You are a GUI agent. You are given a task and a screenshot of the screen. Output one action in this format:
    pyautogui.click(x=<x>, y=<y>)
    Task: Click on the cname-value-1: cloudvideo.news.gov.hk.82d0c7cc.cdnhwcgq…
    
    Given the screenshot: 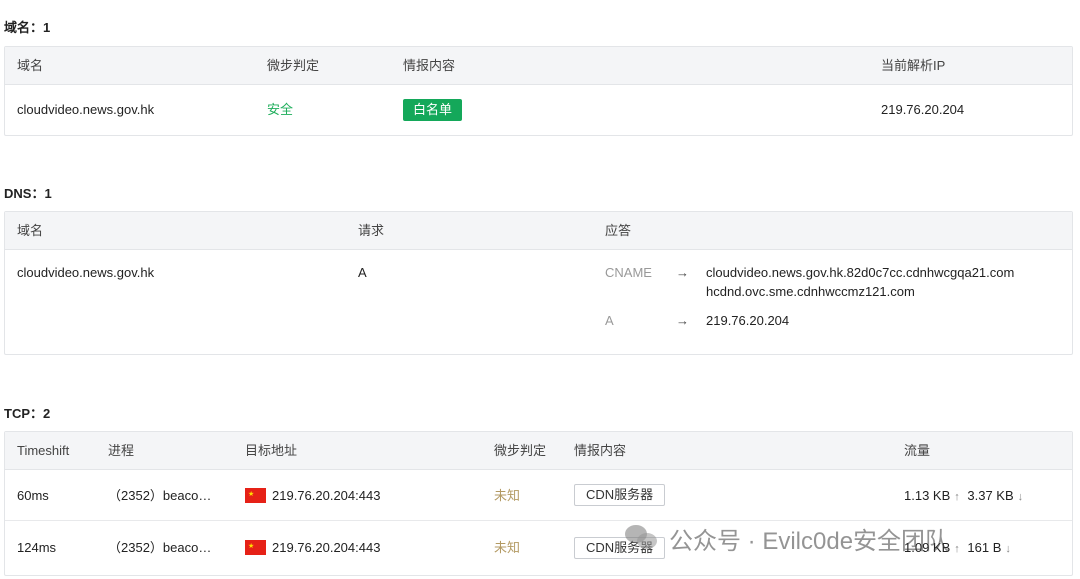 What is the action you would take?
    pyautogui.click(x=860, y=272)
    